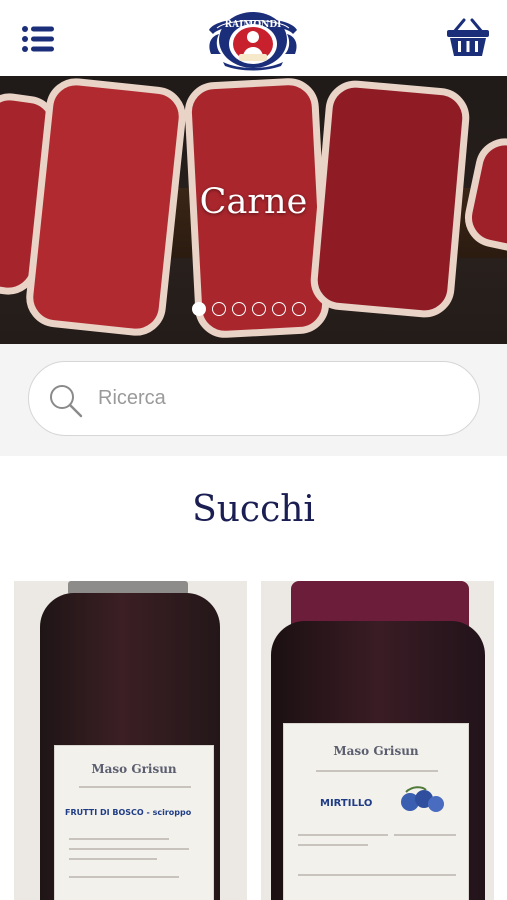  I want to click on product-name: MIRTILLO, so click(346, 803).